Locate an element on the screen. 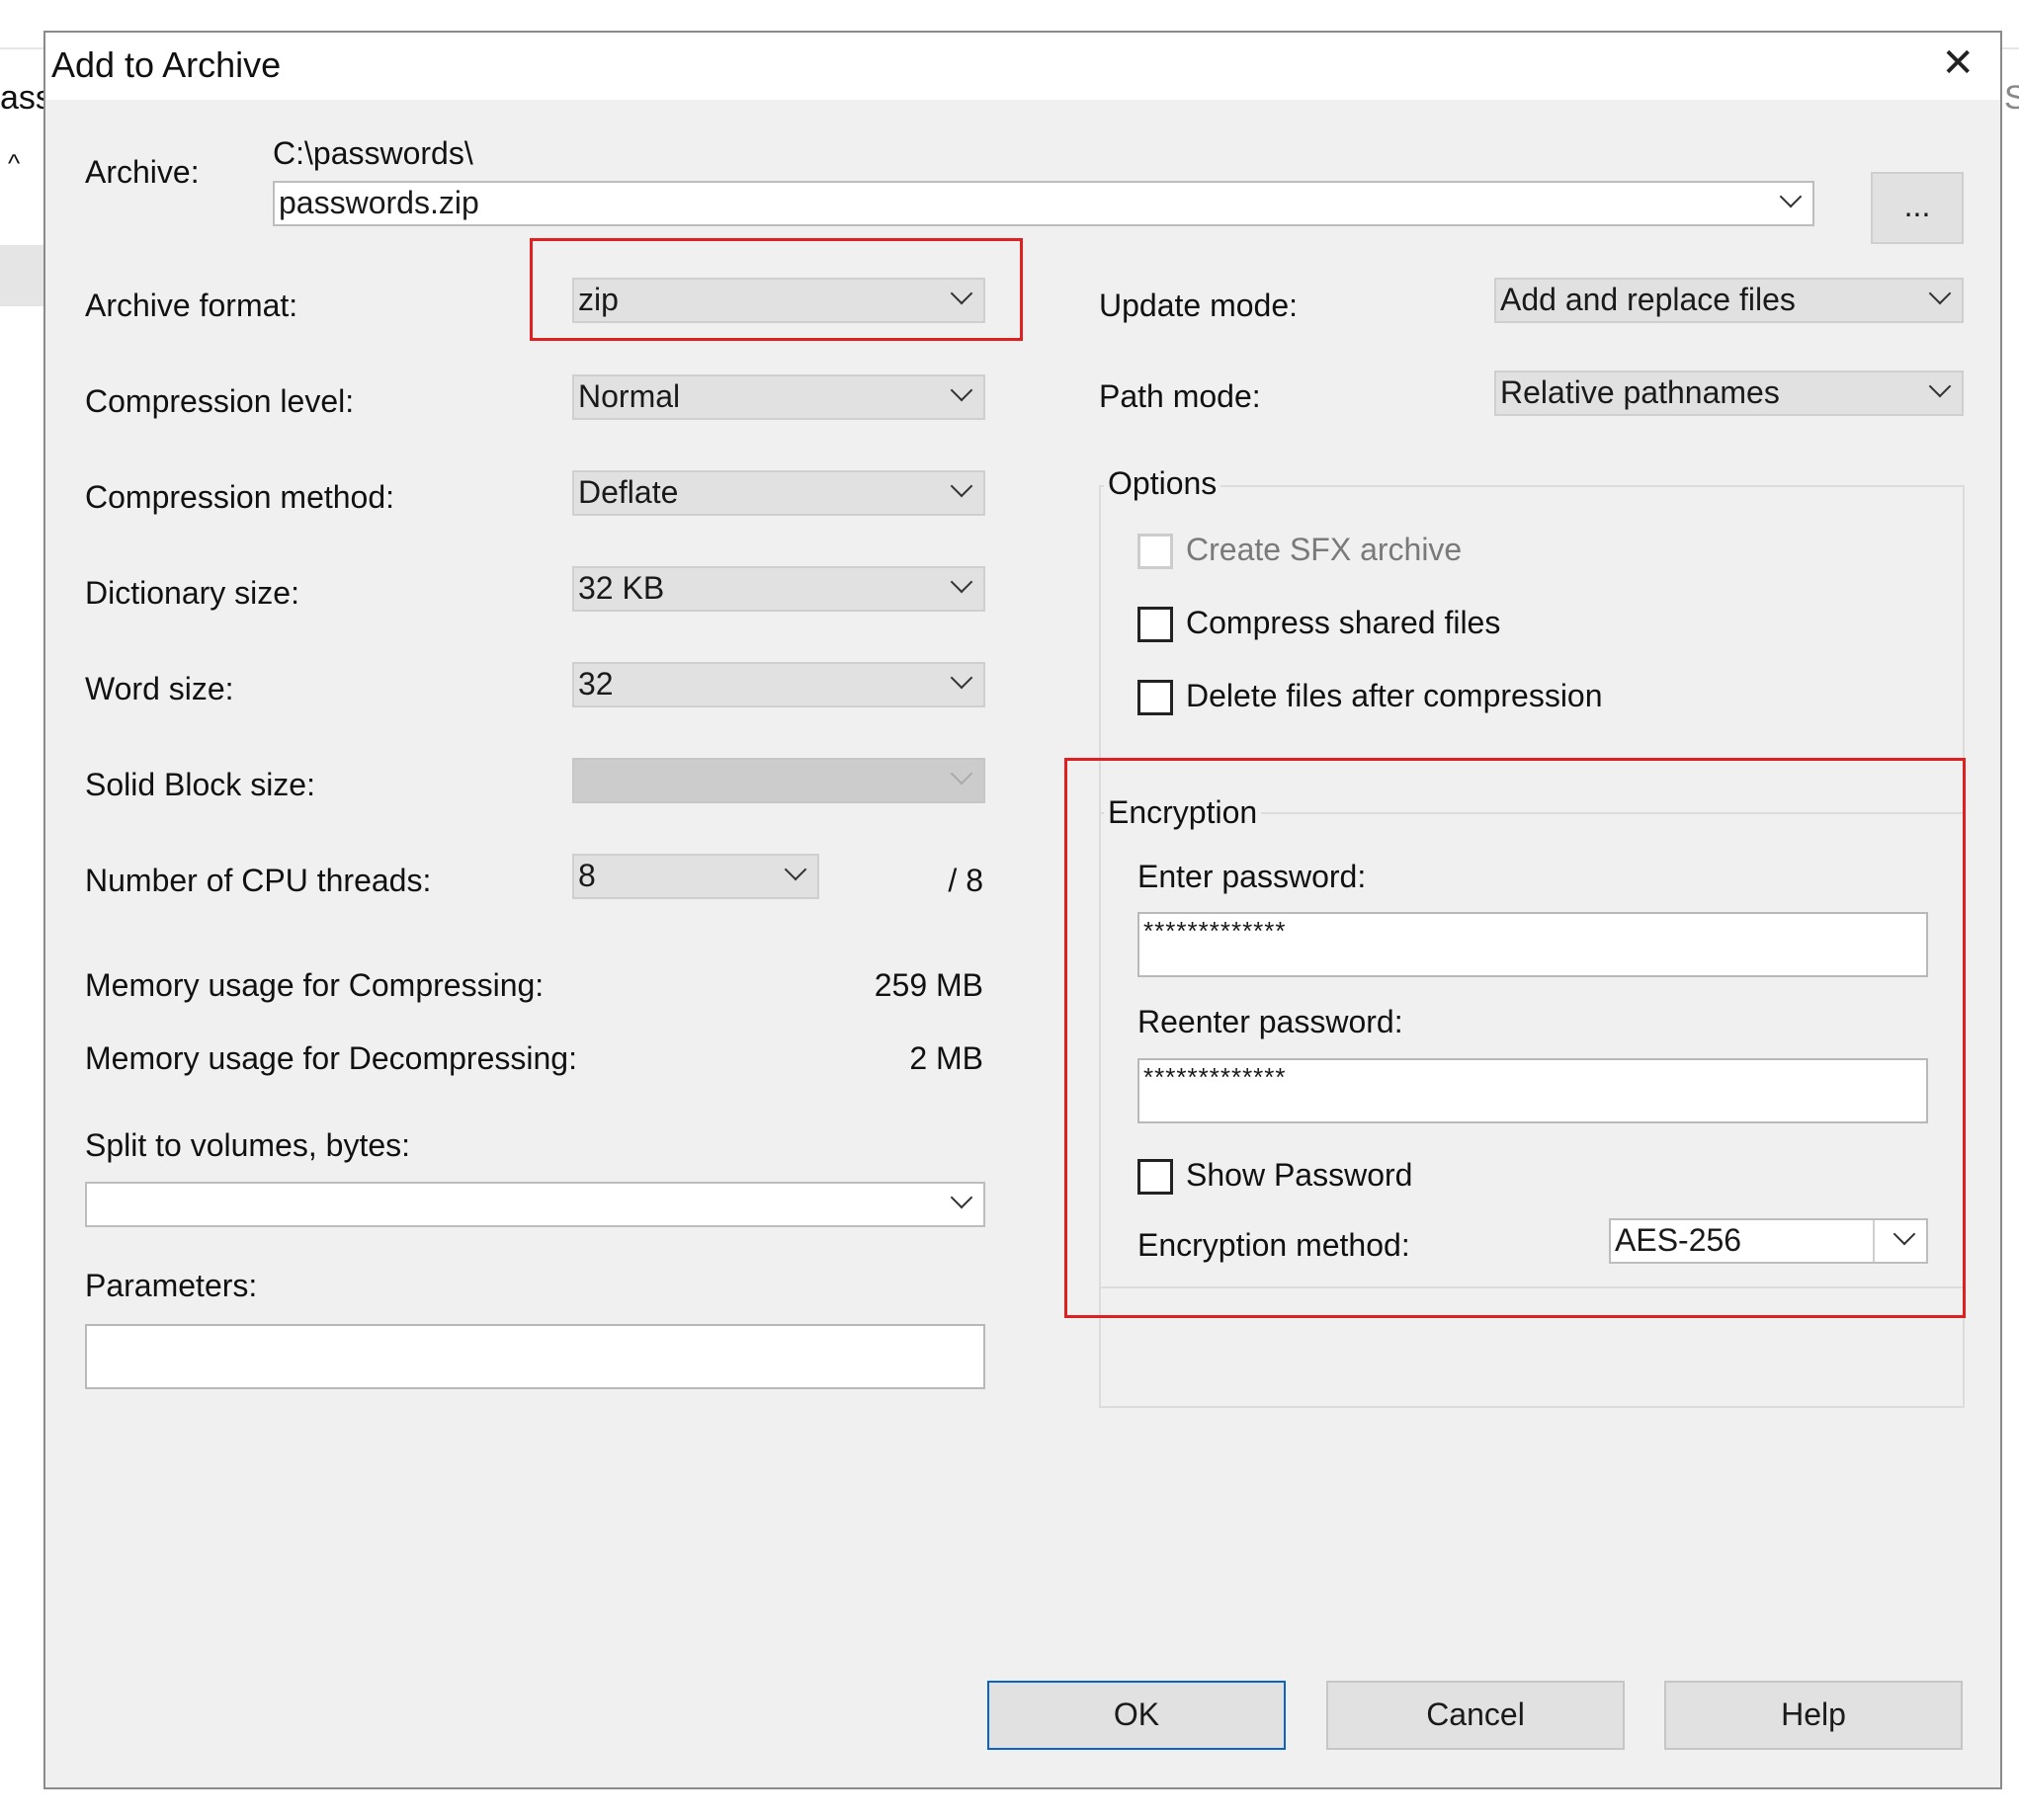 The height and width of the screenshot is (1820, 2019). background-window-text-right: S is located at coordinates (2011, 98).